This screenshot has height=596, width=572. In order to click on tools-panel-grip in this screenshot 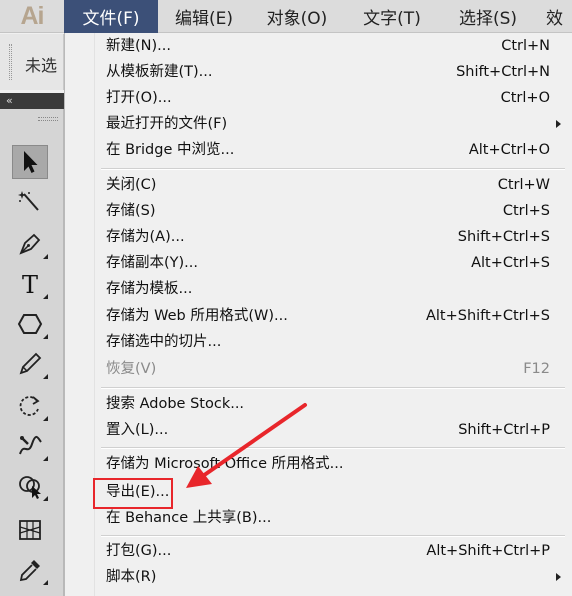, I will do `click(48, 119)`.